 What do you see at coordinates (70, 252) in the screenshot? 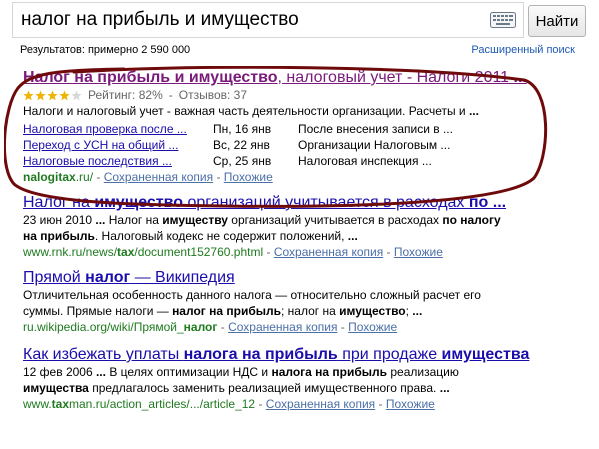
I see `url-part: www.rnk.ru/news/` at bounding box center [70, 252].